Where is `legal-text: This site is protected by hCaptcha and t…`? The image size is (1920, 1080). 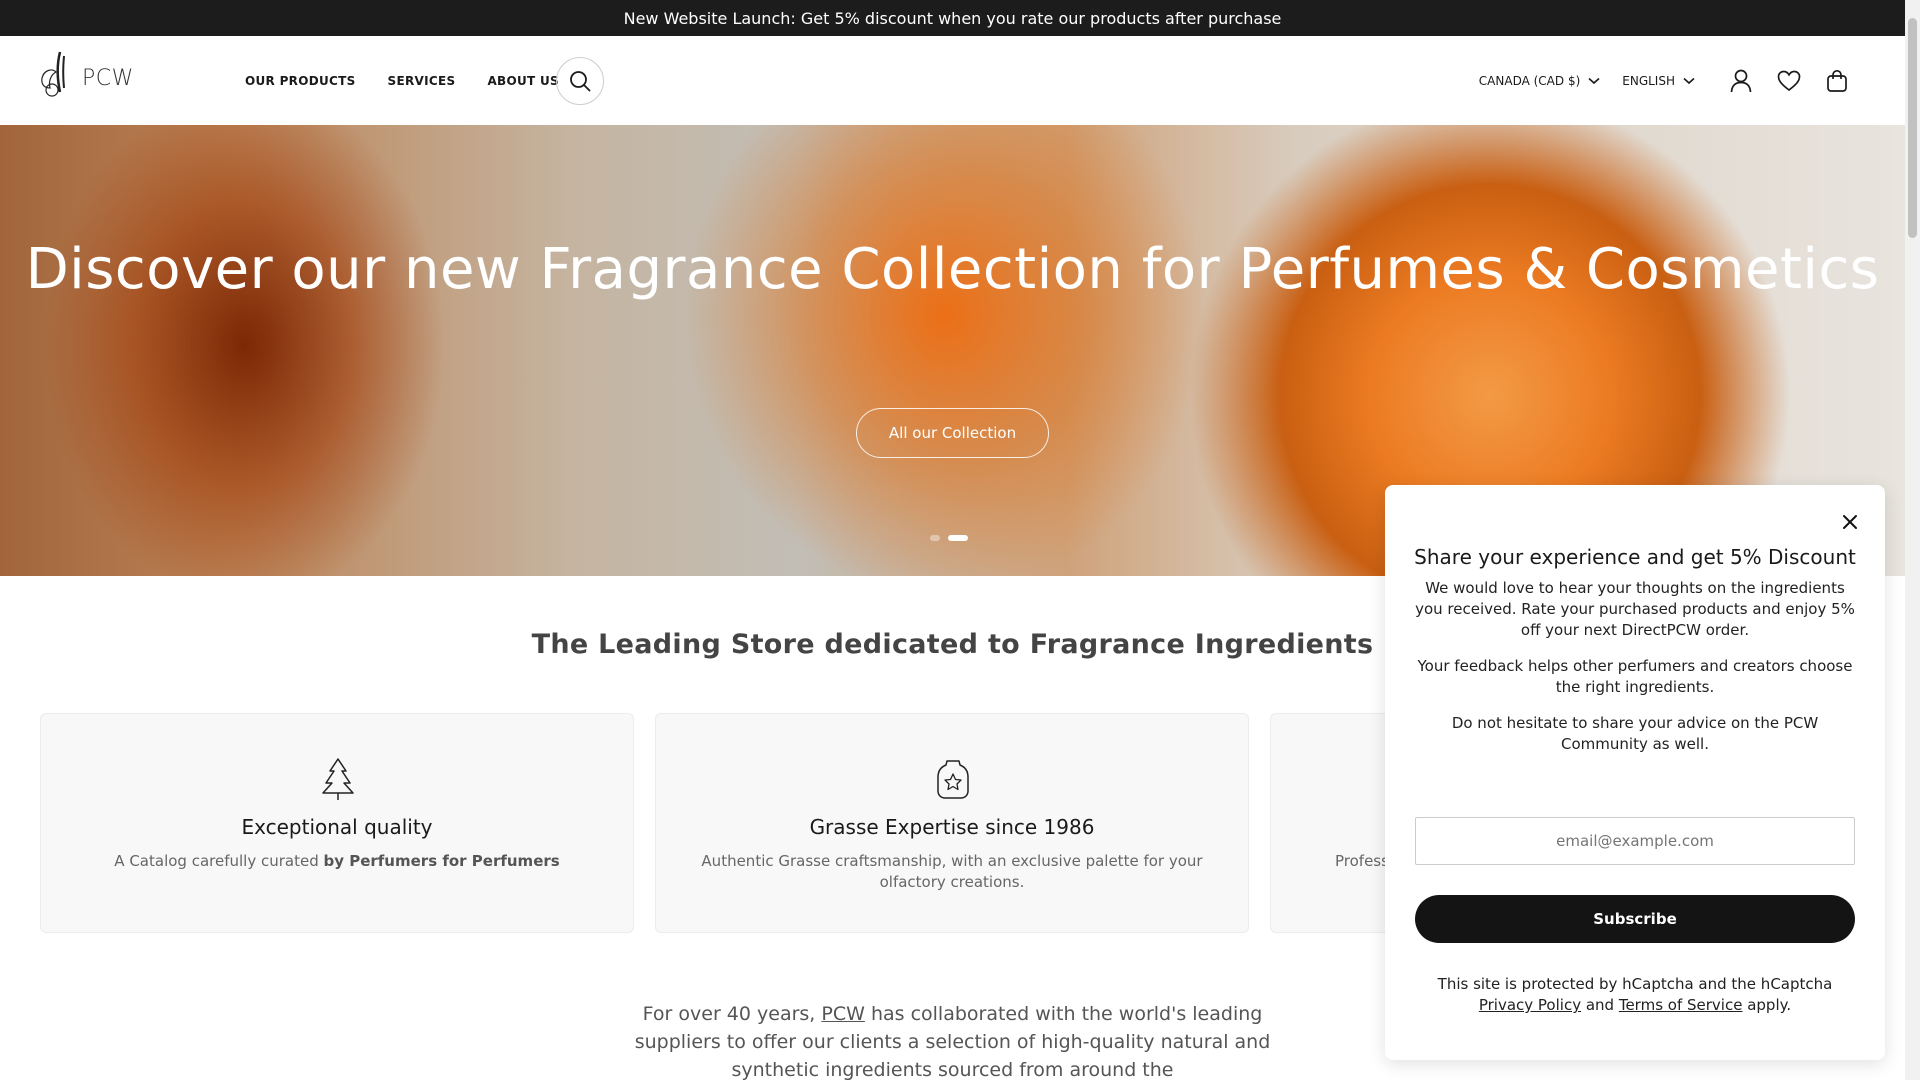 legal-text: This site is protected by hCaptcha and t… is located at coordinates (1635, 984).